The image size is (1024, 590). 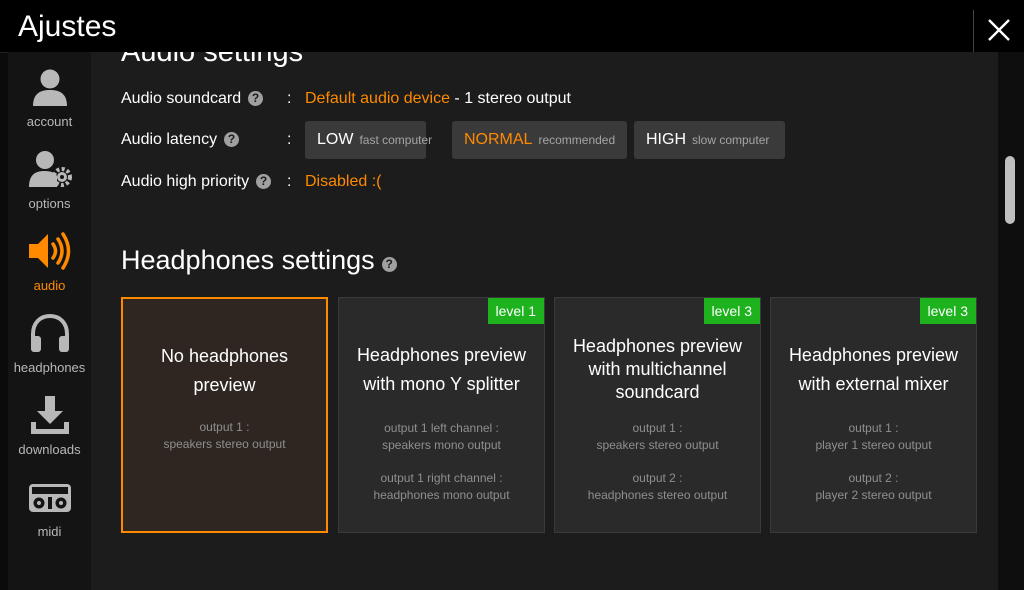 I want to click on audio-soundcard-value: Default audio device - 1 stereo output, so click(x=438, y=99).